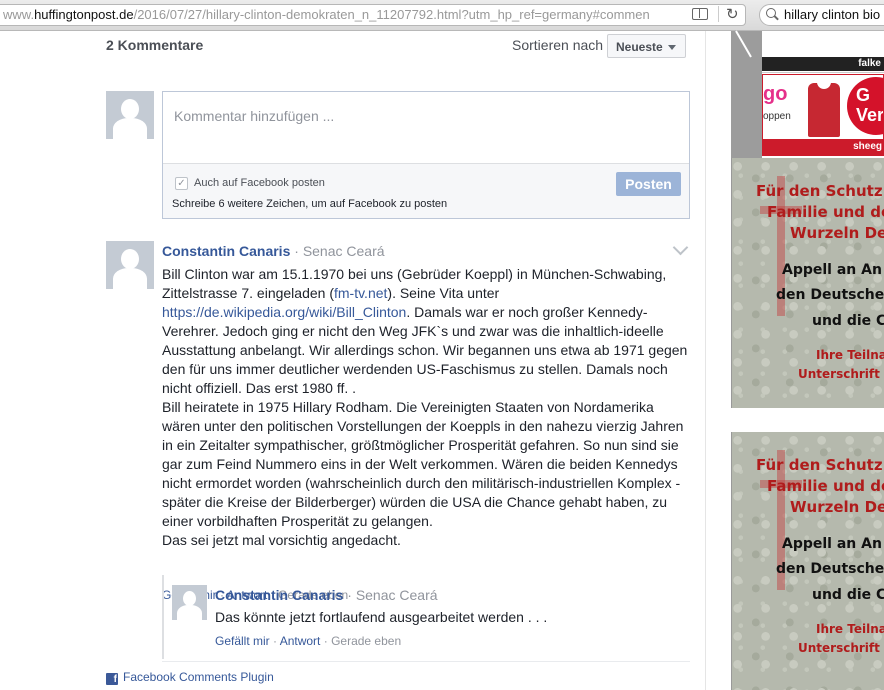 The width and height of the screenshot is (884, 690). I want to click on page-decoration, so click(746, 94).